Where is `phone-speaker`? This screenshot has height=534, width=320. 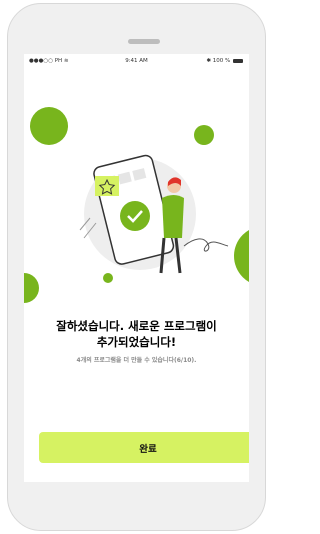 phone-speaker is located at coordinates (144, 41).